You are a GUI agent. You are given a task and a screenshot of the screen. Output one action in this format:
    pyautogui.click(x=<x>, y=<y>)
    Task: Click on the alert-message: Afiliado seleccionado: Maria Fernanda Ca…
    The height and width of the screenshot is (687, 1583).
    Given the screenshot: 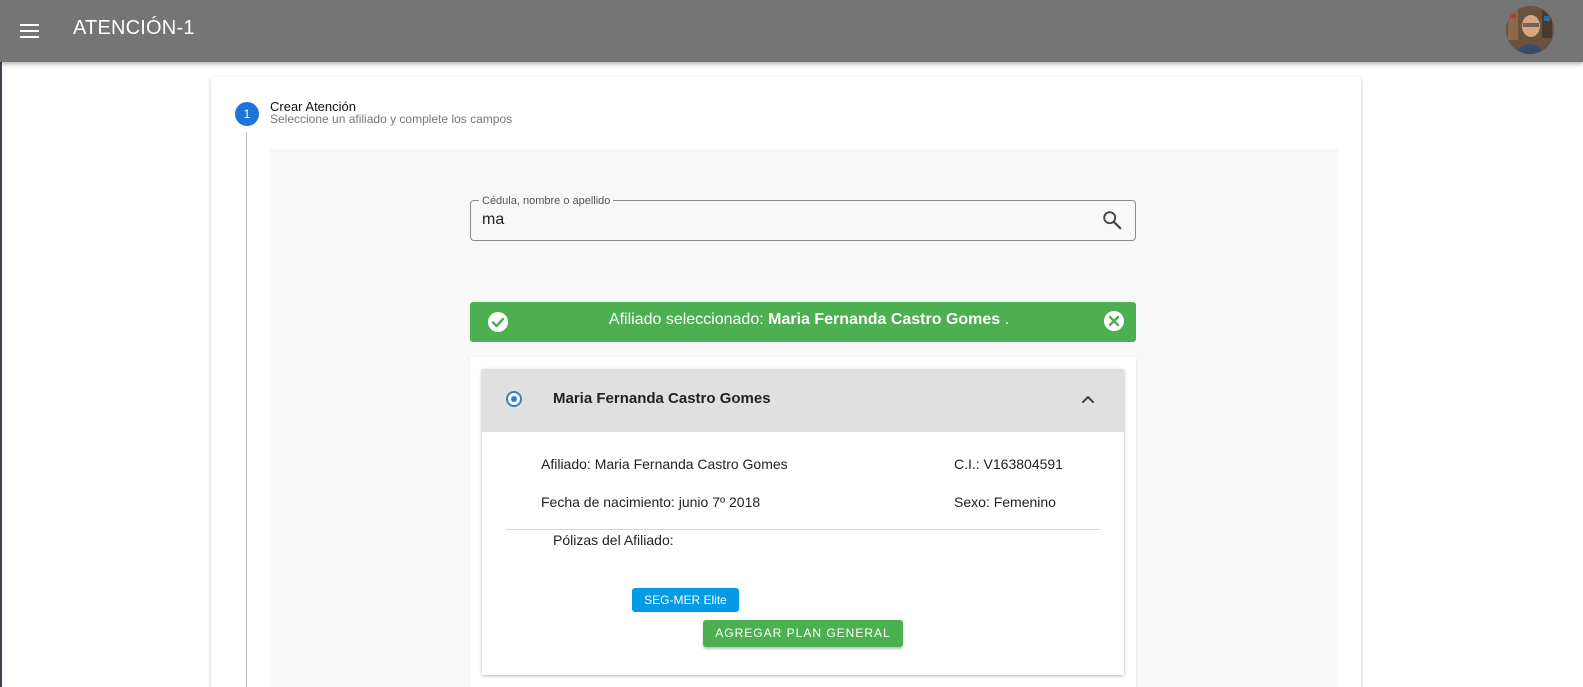 What is the action you would take?
    pyautogui.click(x=809, y=320)
    